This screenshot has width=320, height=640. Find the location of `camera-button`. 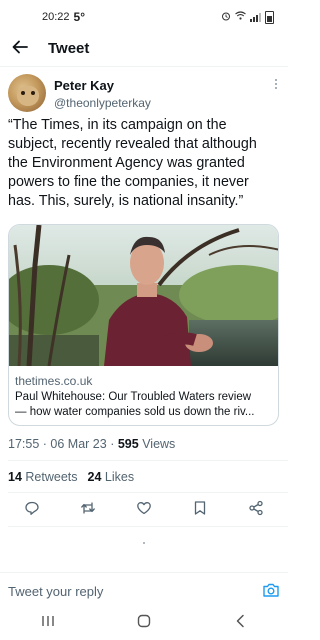

camera-button is located at coordinates (271, 590).